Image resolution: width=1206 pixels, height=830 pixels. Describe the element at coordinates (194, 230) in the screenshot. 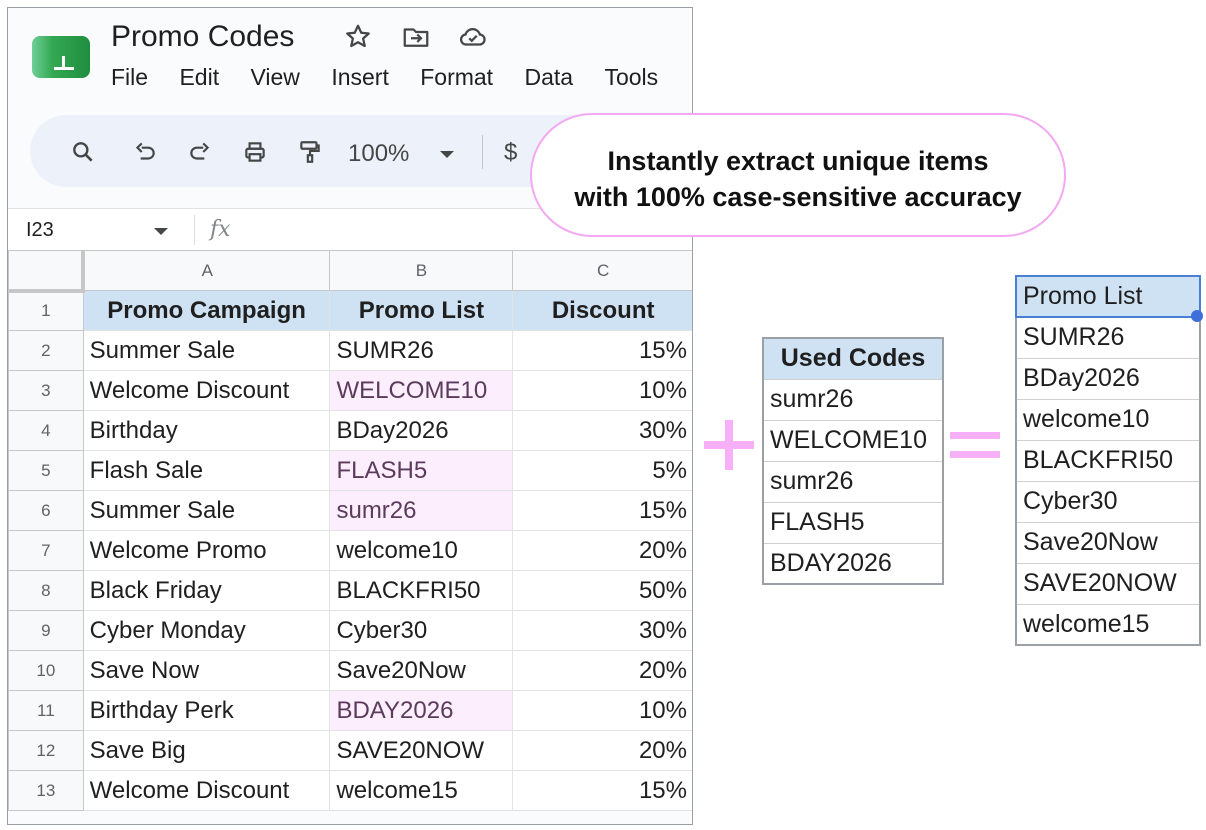

I see `formula-divider` at that location.